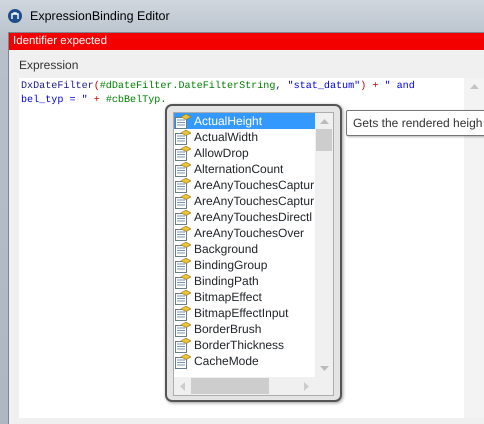  I want to click on scroll-down-icon, so click(324, 368).